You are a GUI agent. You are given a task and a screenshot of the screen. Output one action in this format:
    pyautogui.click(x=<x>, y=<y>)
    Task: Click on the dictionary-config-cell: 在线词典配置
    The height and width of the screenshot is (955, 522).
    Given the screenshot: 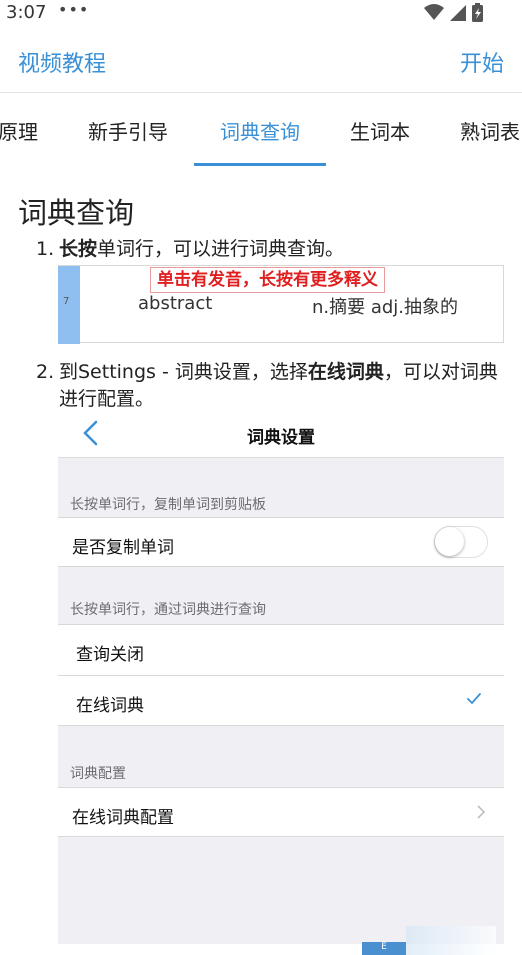 What is the action you would take?
    pyautogui.click(x=281, y=812)
    